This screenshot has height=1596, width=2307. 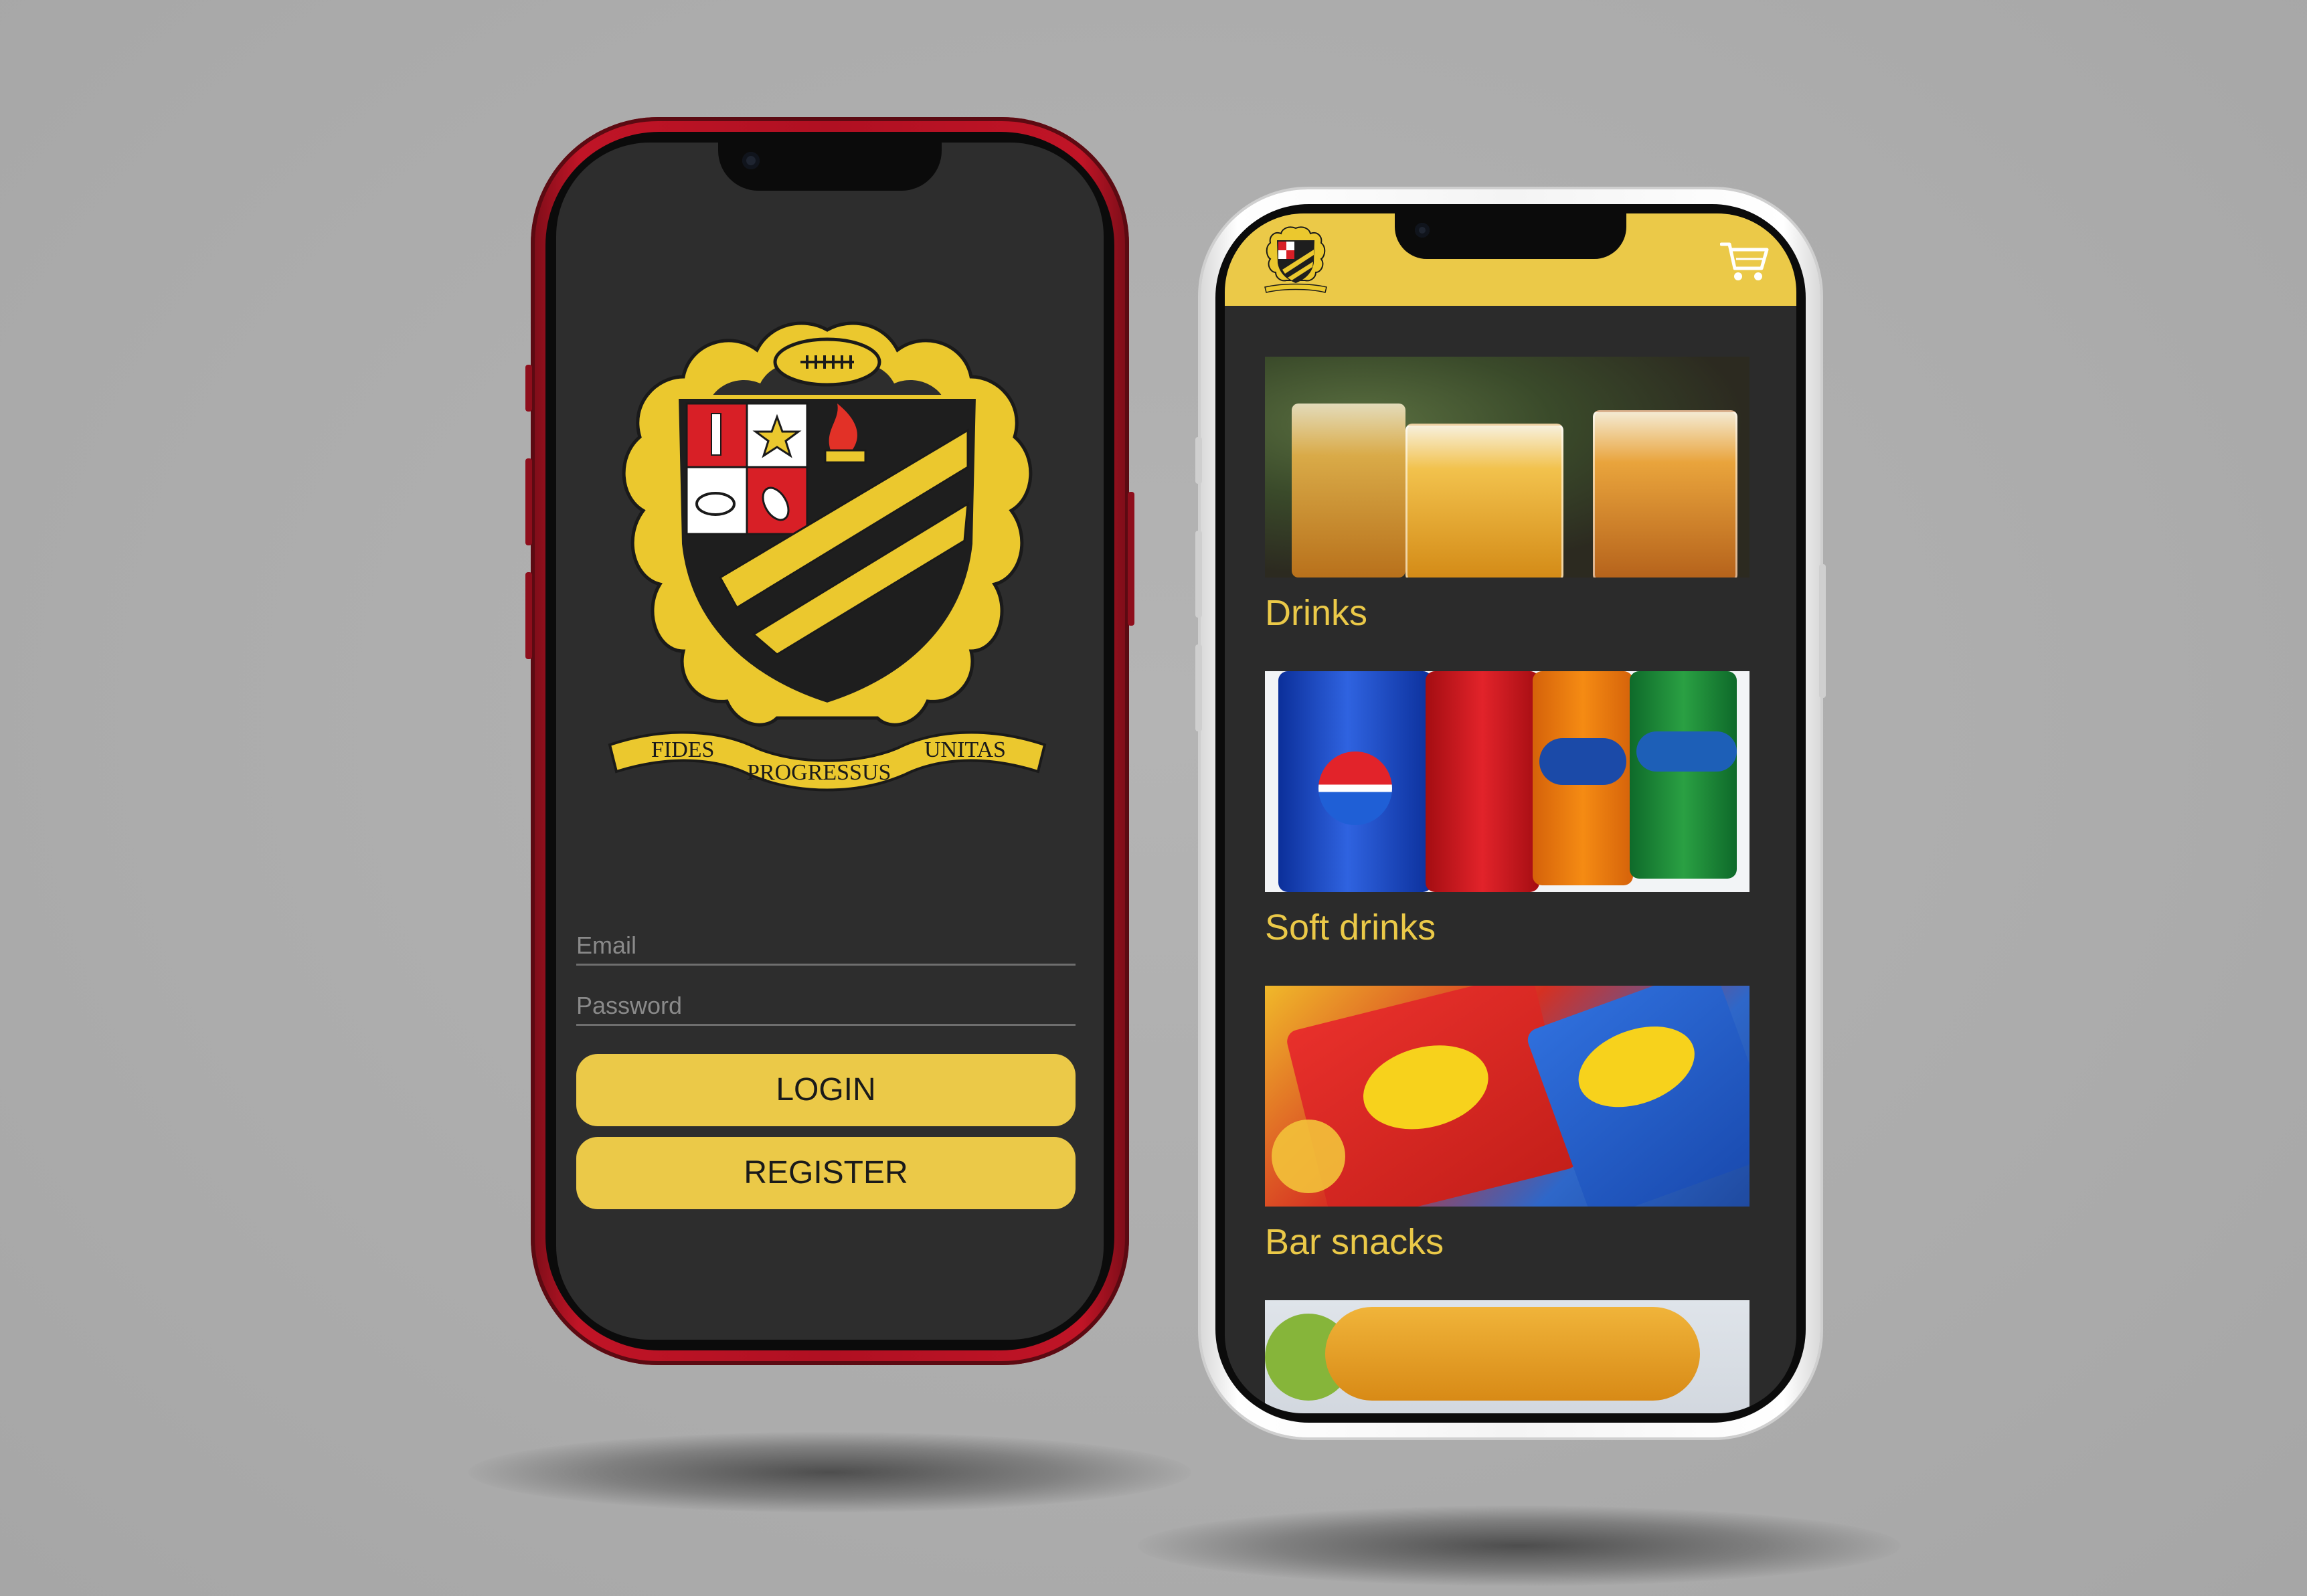 I want to click on fish-and-chips-image, so click(x=1507, y=1356).